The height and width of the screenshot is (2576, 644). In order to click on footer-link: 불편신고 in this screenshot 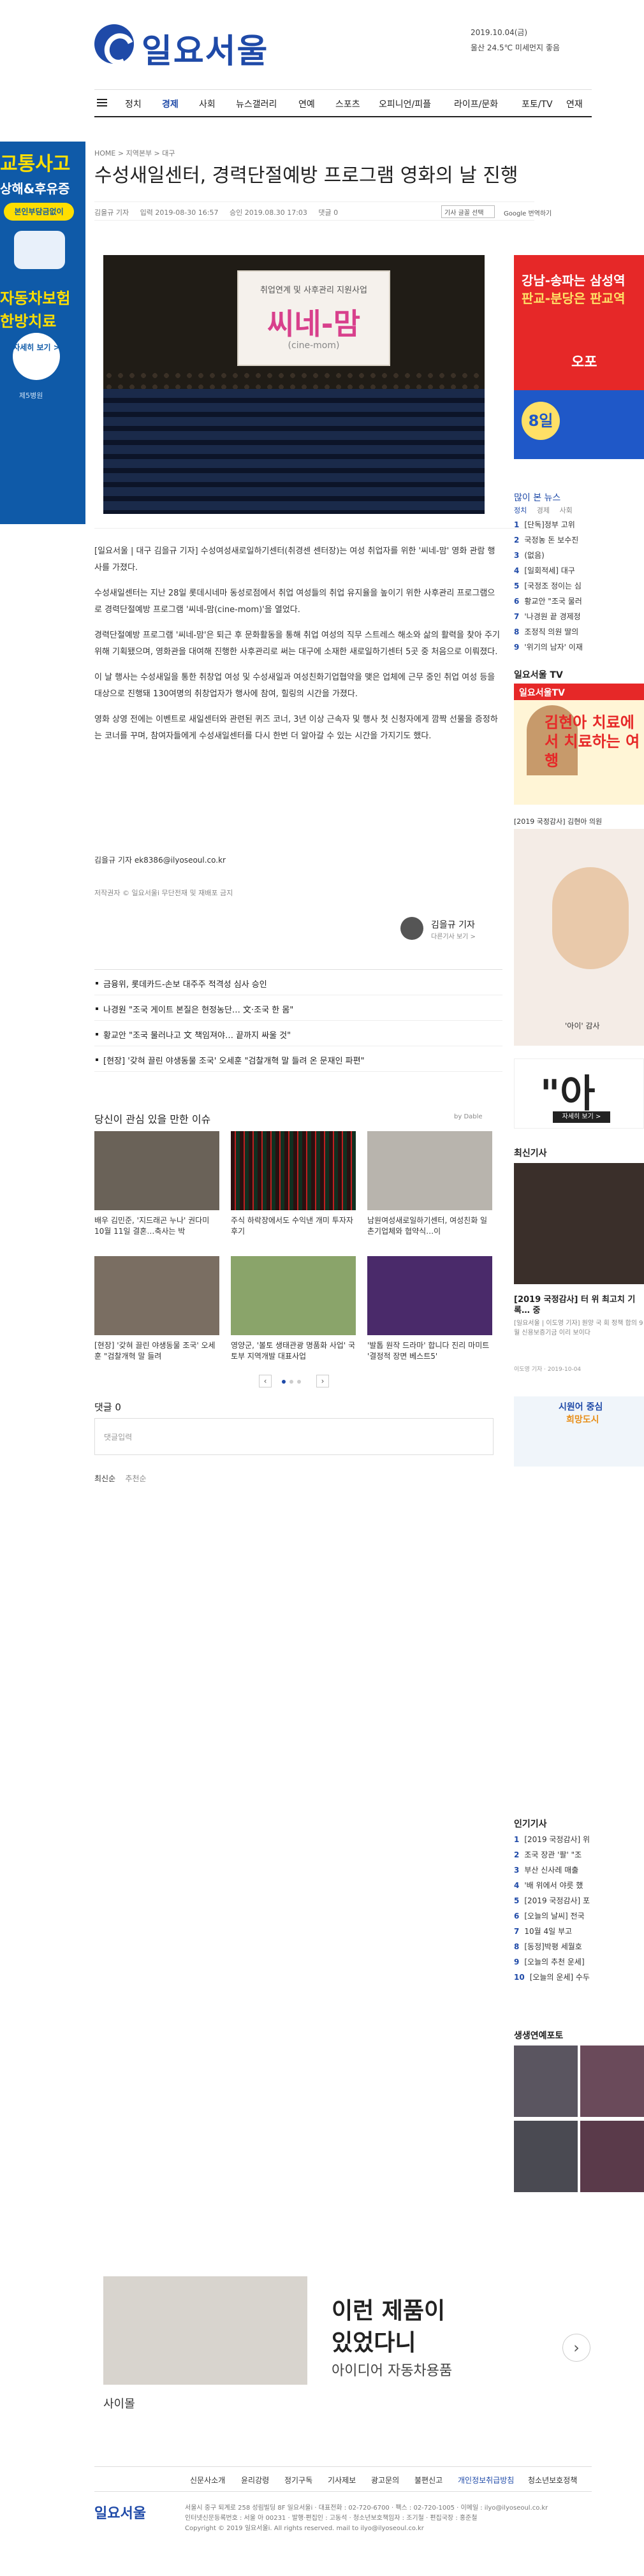, I will do `click(428, 2480)`.